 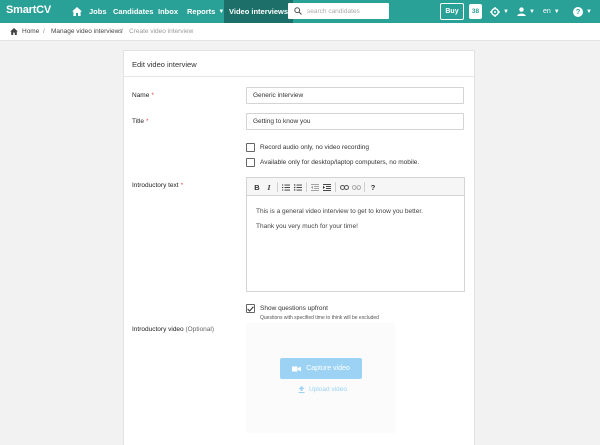 What do you see at coordinates (346, 11) in the screenshot?
I see `search-input` at bounding box center [346, 11].